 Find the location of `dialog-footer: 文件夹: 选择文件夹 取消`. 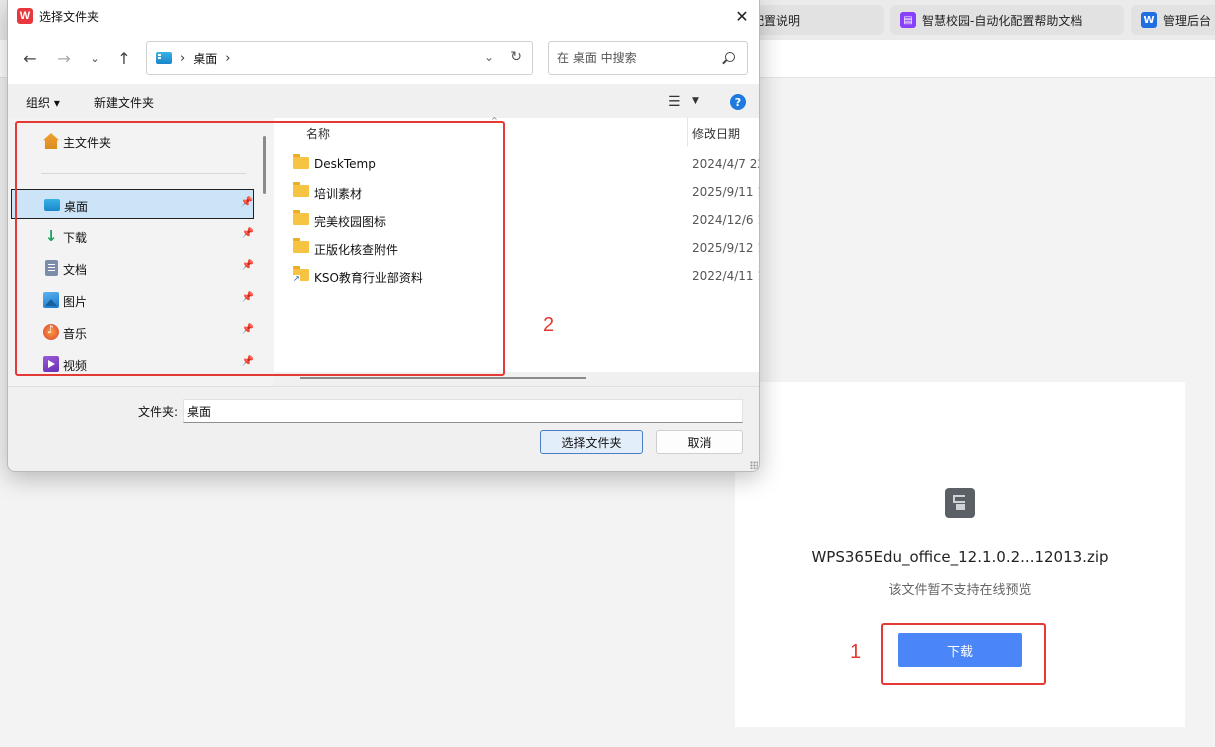

dialog-footer: 文件夹: 选择文件夹 取消 is located at coordinates (383, 428).